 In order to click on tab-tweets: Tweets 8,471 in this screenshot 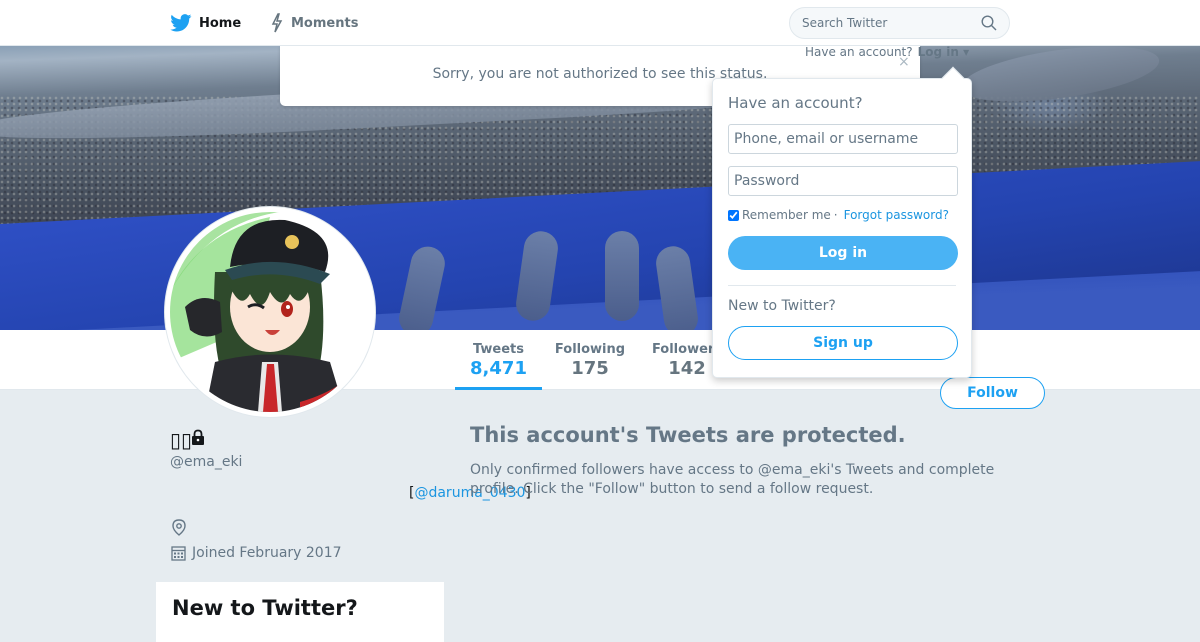, I will do `click(498, 360)`.